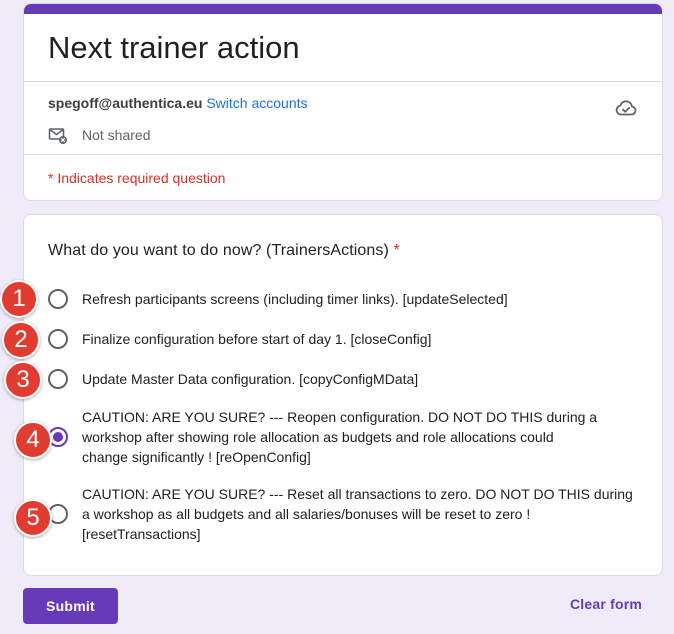 The width and height of the screenshot is (674, 634). What do you see at coordinates (57, 136) in the screenshot?
I see `mail-not-shared-icon` at bounding box center [57, 136].